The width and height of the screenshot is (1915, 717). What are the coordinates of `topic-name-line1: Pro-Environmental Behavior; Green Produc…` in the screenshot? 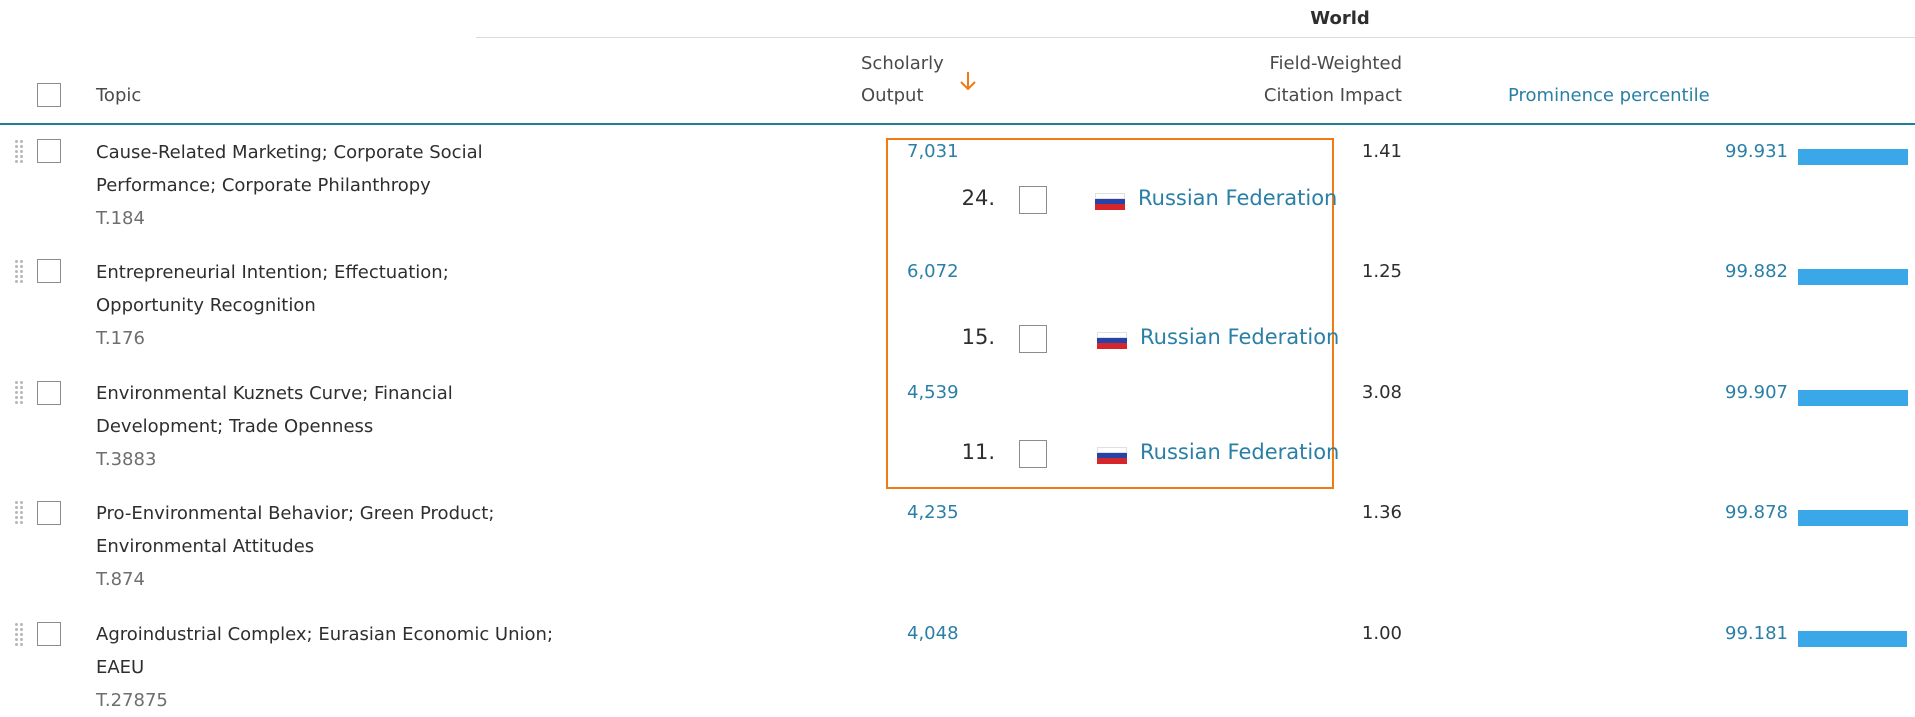 It's located at (356, 513).